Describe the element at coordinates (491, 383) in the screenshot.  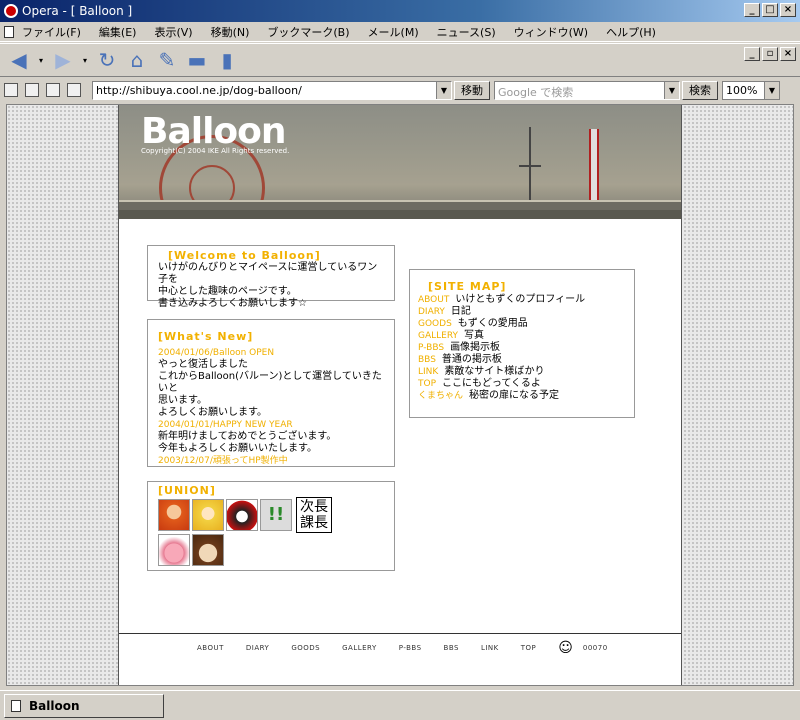
I see `sitemap-desc: ここにもどってくるよ` at that location.